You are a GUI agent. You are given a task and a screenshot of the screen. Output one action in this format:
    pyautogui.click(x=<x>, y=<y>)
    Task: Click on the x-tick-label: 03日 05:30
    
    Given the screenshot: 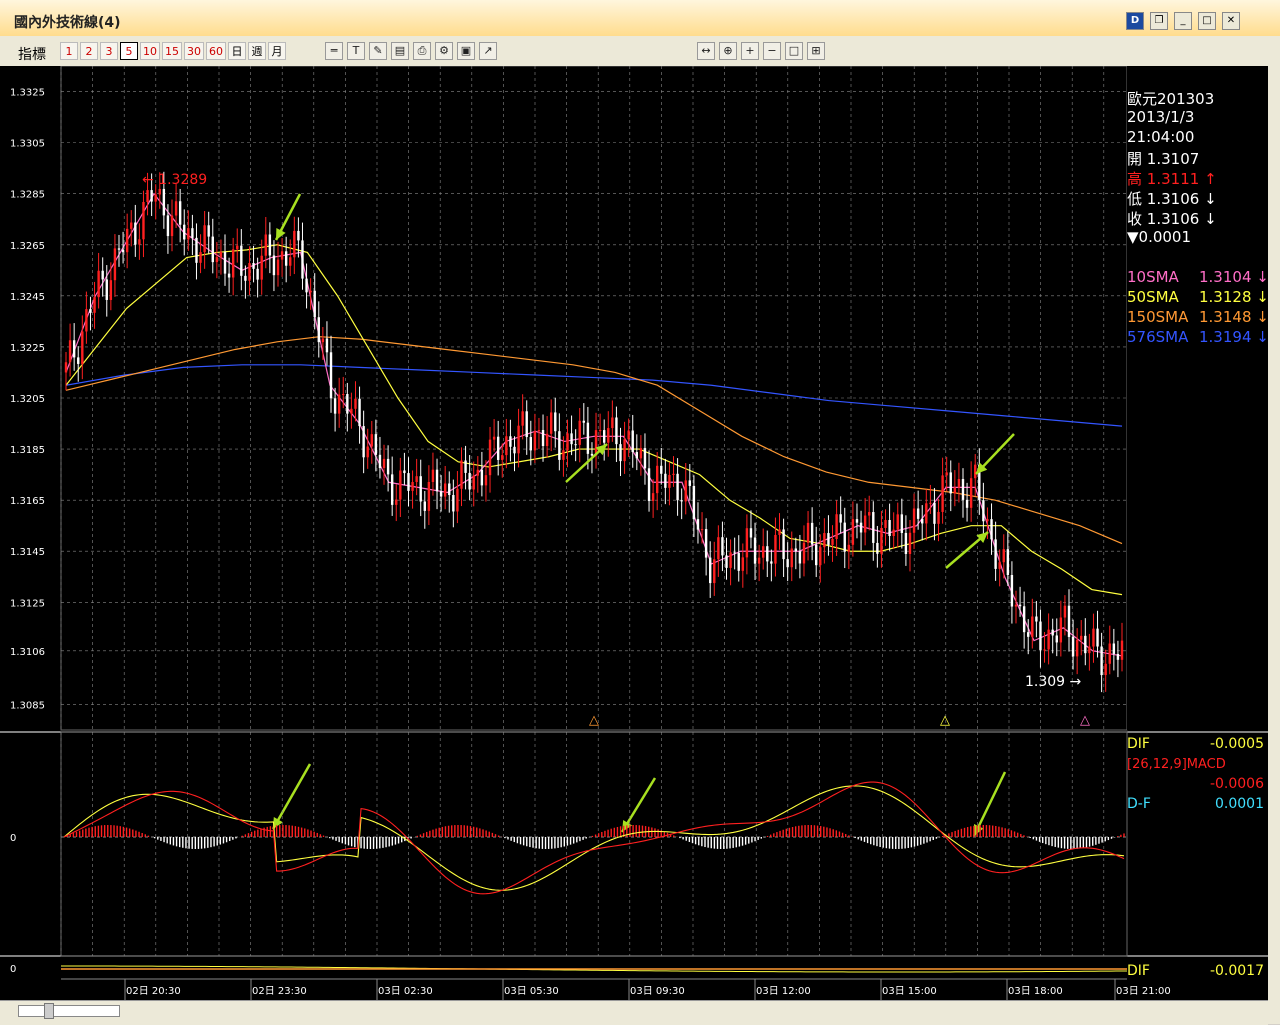 What is the action you would take?
    pyautogui.click(x=531, y=991)
    